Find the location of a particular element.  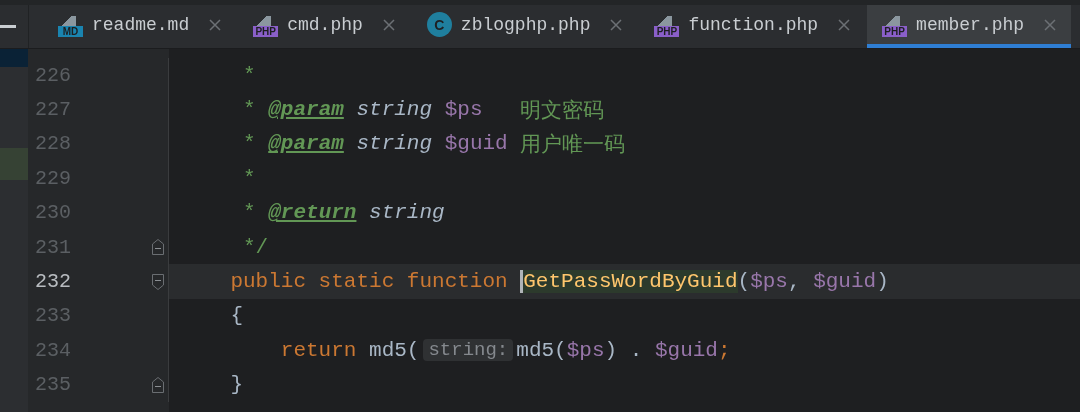

change-marker is located at coordinates (14, 164).